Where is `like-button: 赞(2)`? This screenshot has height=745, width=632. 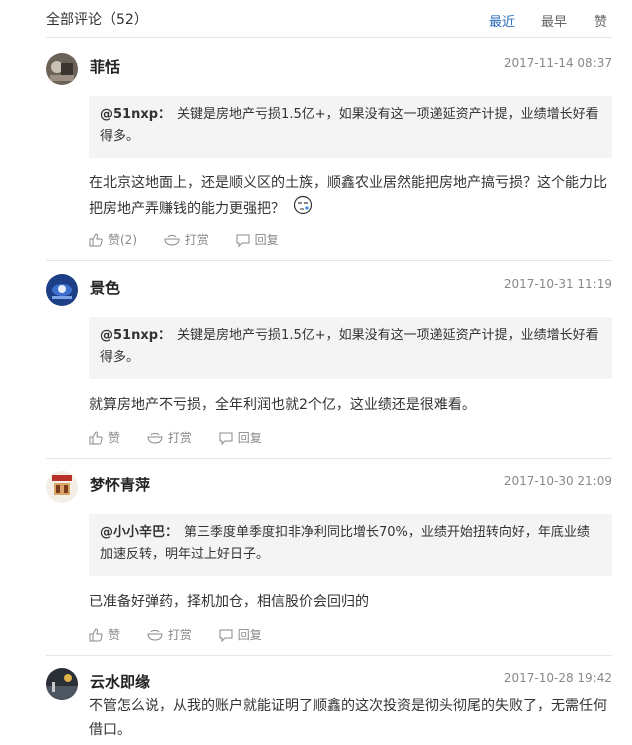
like-button: 赞(2) is located at coordinates (113, 239).